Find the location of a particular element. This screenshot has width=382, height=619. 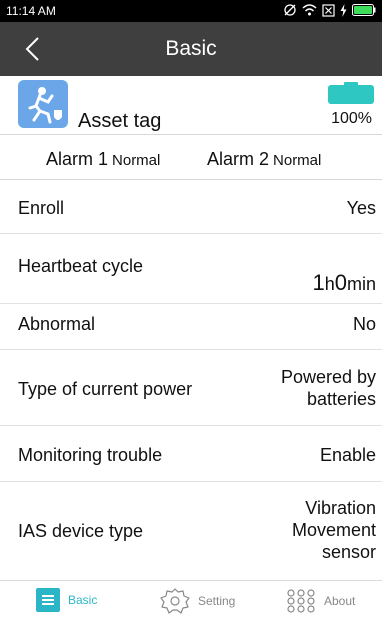

alarm-1-label: Alarm 1 is located at coordinates (77, 159).